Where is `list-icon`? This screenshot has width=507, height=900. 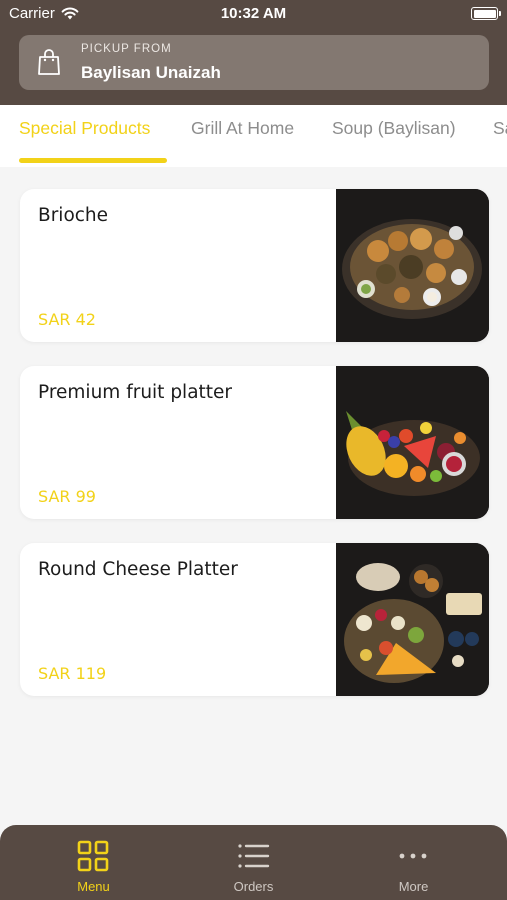 list-icon is located at coordinates (254, 856).